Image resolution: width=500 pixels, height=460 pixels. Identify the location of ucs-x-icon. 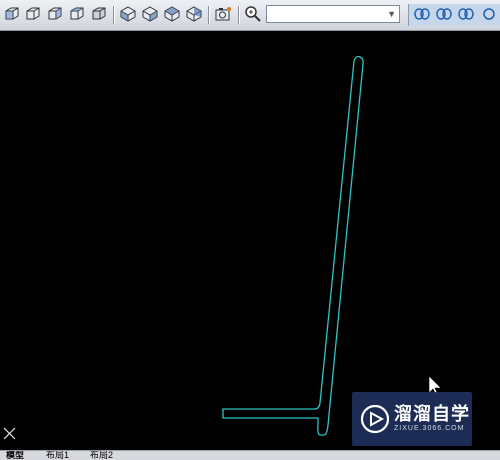
(9, 433).